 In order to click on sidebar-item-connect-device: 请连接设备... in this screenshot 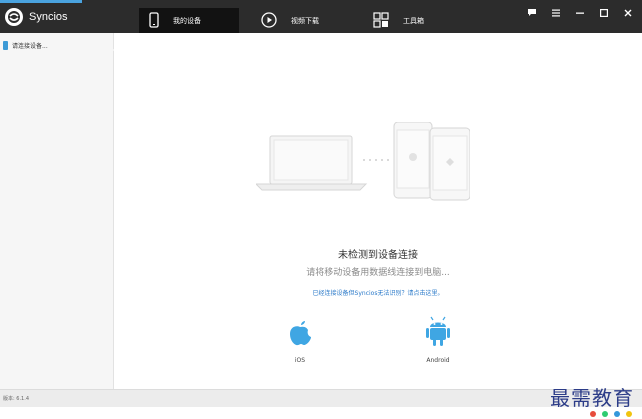, I will do `click(58, 46)`.